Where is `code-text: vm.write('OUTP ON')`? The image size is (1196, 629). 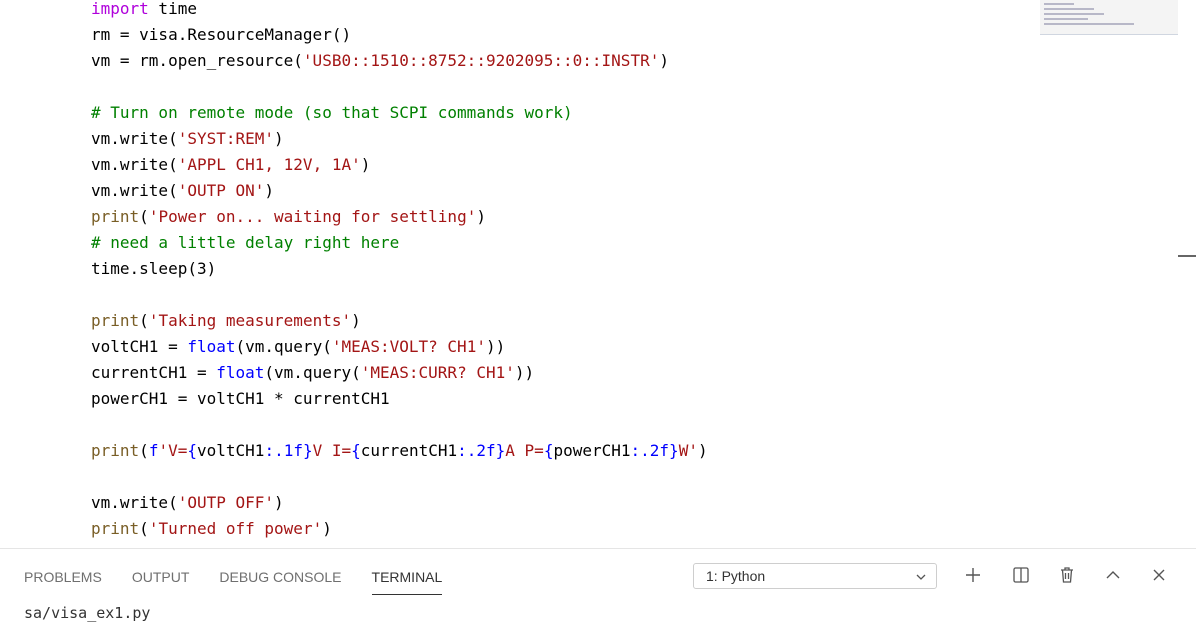
code-text: vm.write('OUTP ON') is located at coordinates (182, 191).